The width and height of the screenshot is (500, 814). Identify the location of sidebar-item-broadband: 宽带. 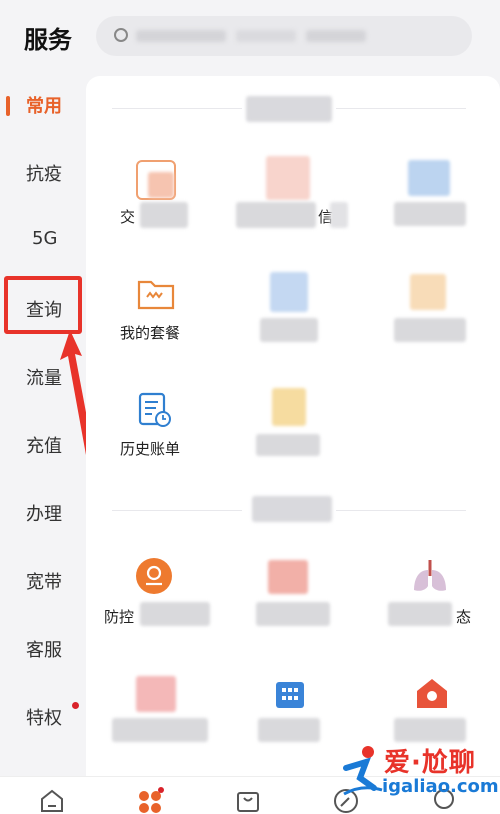
(43, 580).